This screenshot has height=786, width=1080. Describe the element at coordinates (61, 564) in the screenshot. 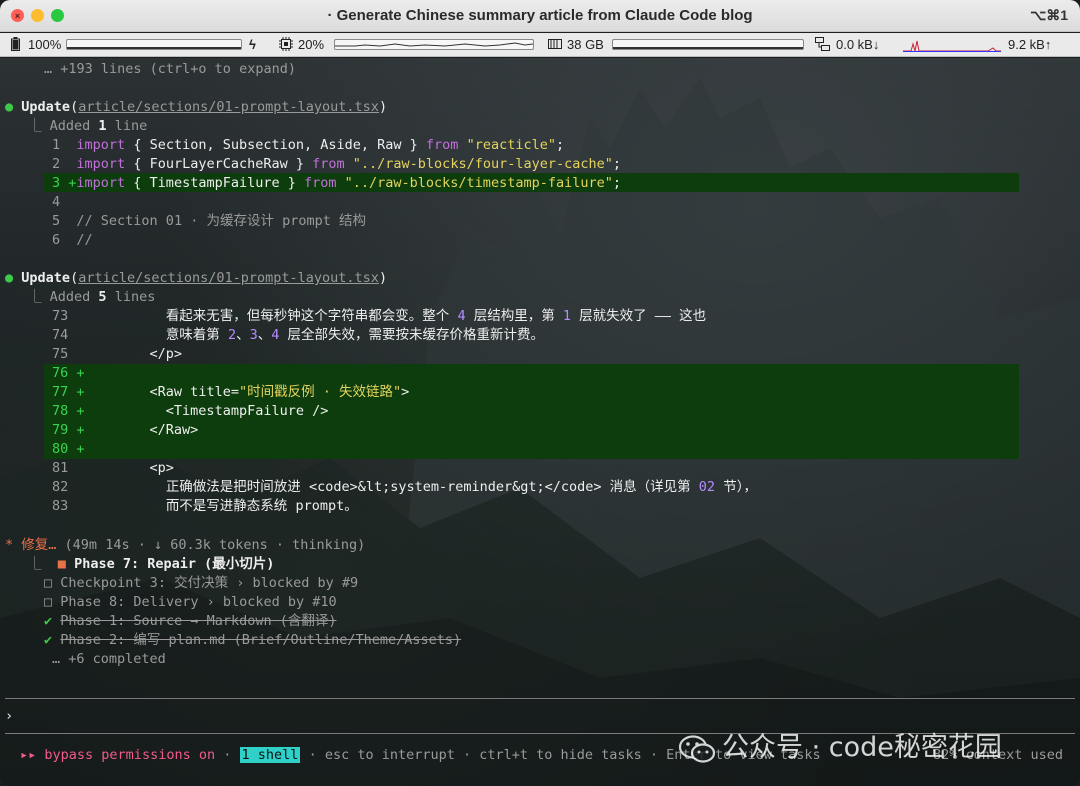

I see `task-active-icon: ■` at that location.